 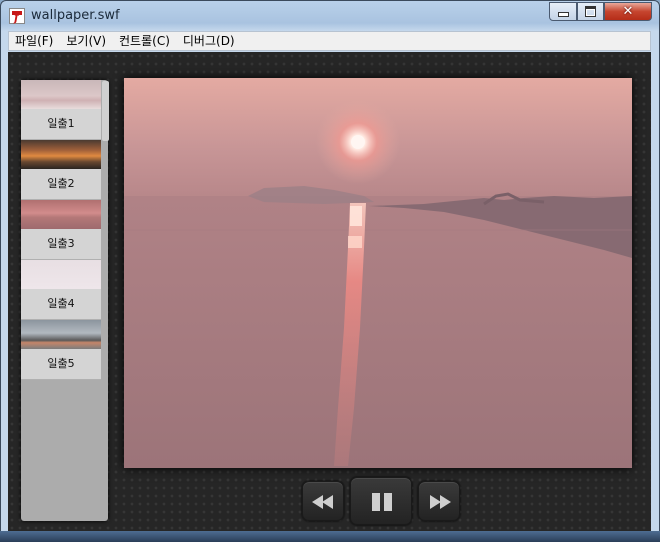 What do you see at coordinates (145, 41) in the screenshot?
I see `menu-control: 컨트롤(C)` at bounding box center [145, 41].